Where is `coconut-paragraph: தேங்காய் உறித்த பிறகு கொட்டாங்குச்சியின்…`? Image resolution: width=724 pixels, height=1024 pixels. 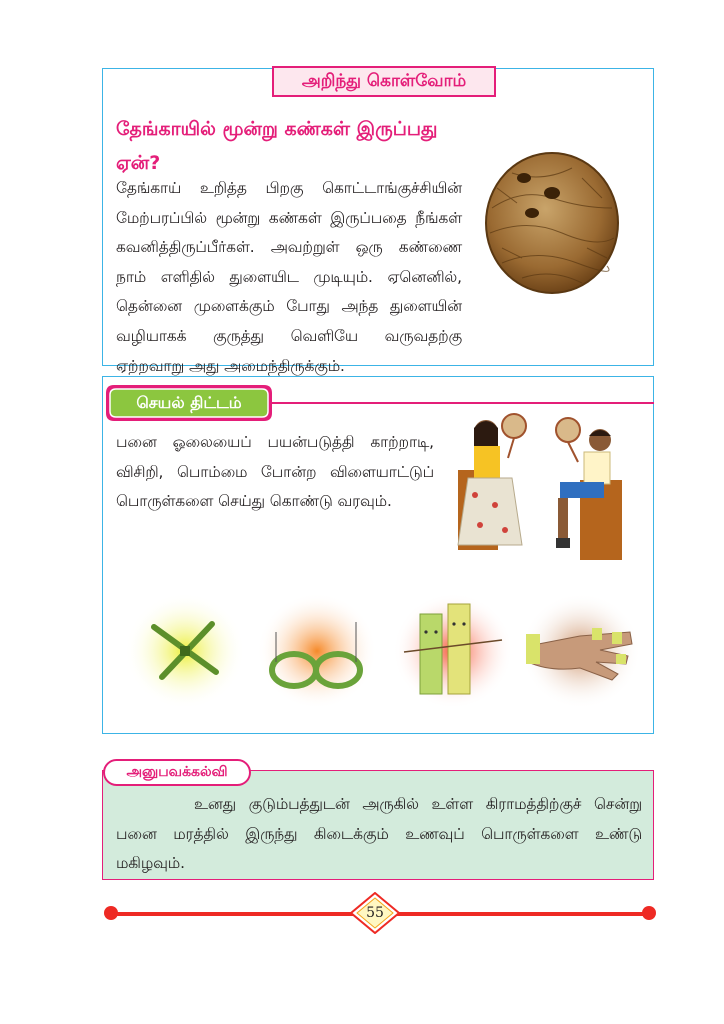 coconut-paragraph: தேங்காய் உறித்த பிறகு கொட்டாங்குச்சியின்… is located at coordinates (289, 277).